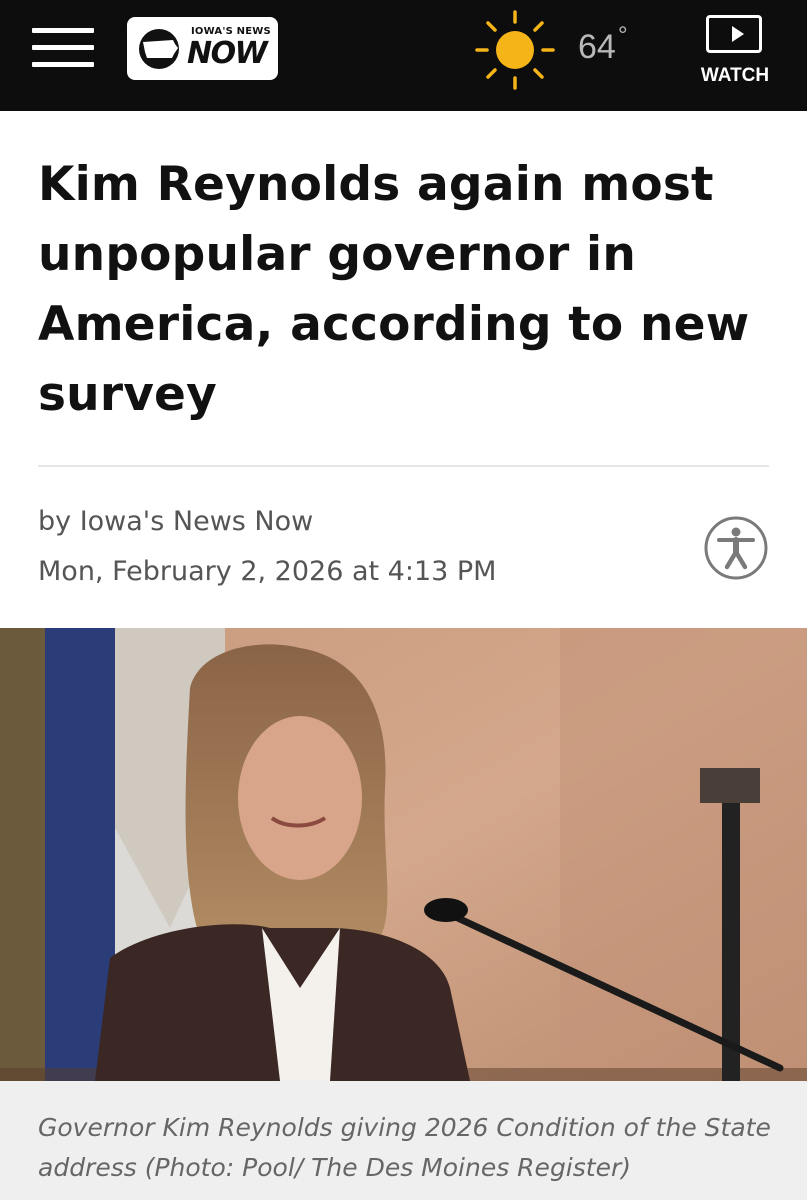  I want to click on headline-divider, so click(403, 466).